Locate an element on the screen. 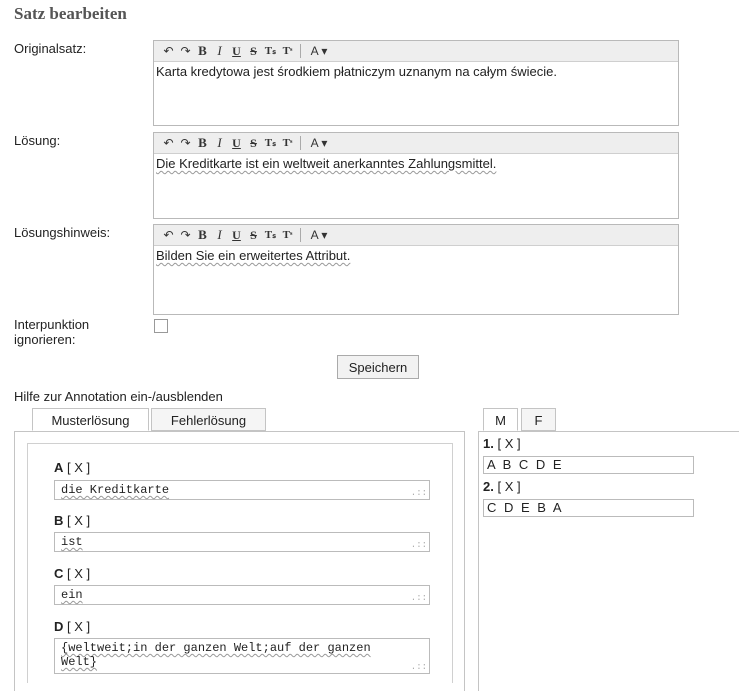  hint-label: Lösungshinweis: is located at coordinates (62, 232).